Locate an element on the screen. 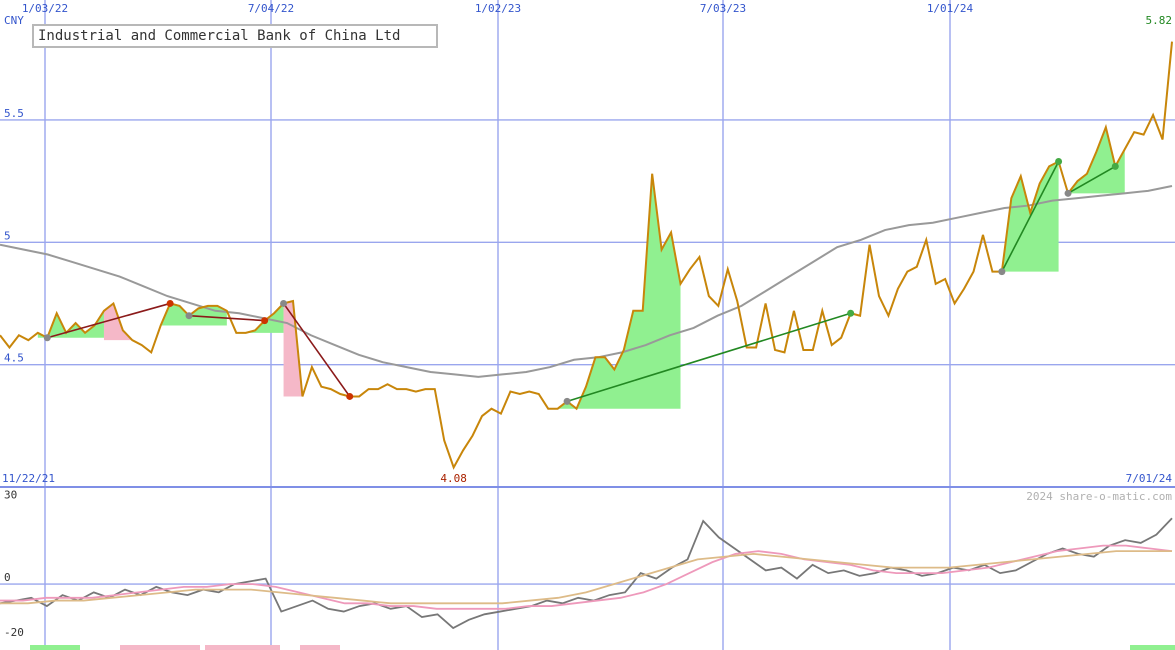  x-tick-label: 1/01/24 is located at coordinates (950, 8).